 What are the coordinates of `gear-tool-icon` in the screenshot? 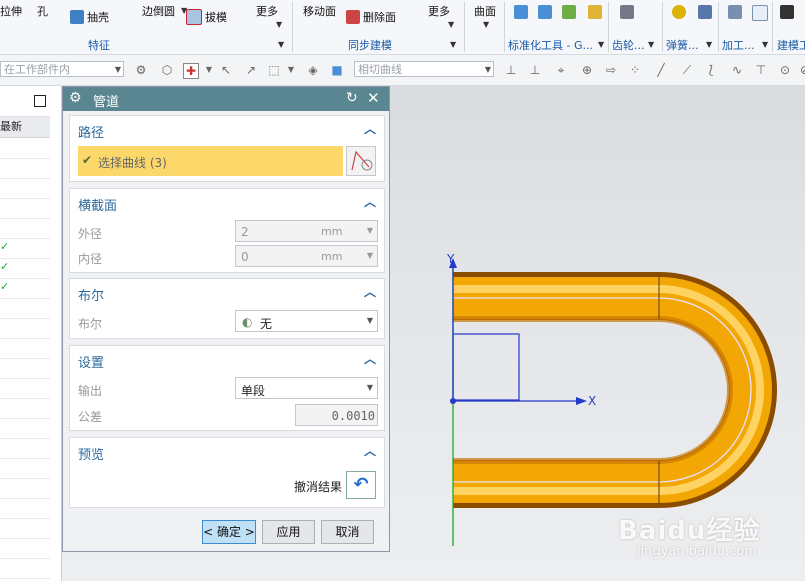 It's located at (627, 12).